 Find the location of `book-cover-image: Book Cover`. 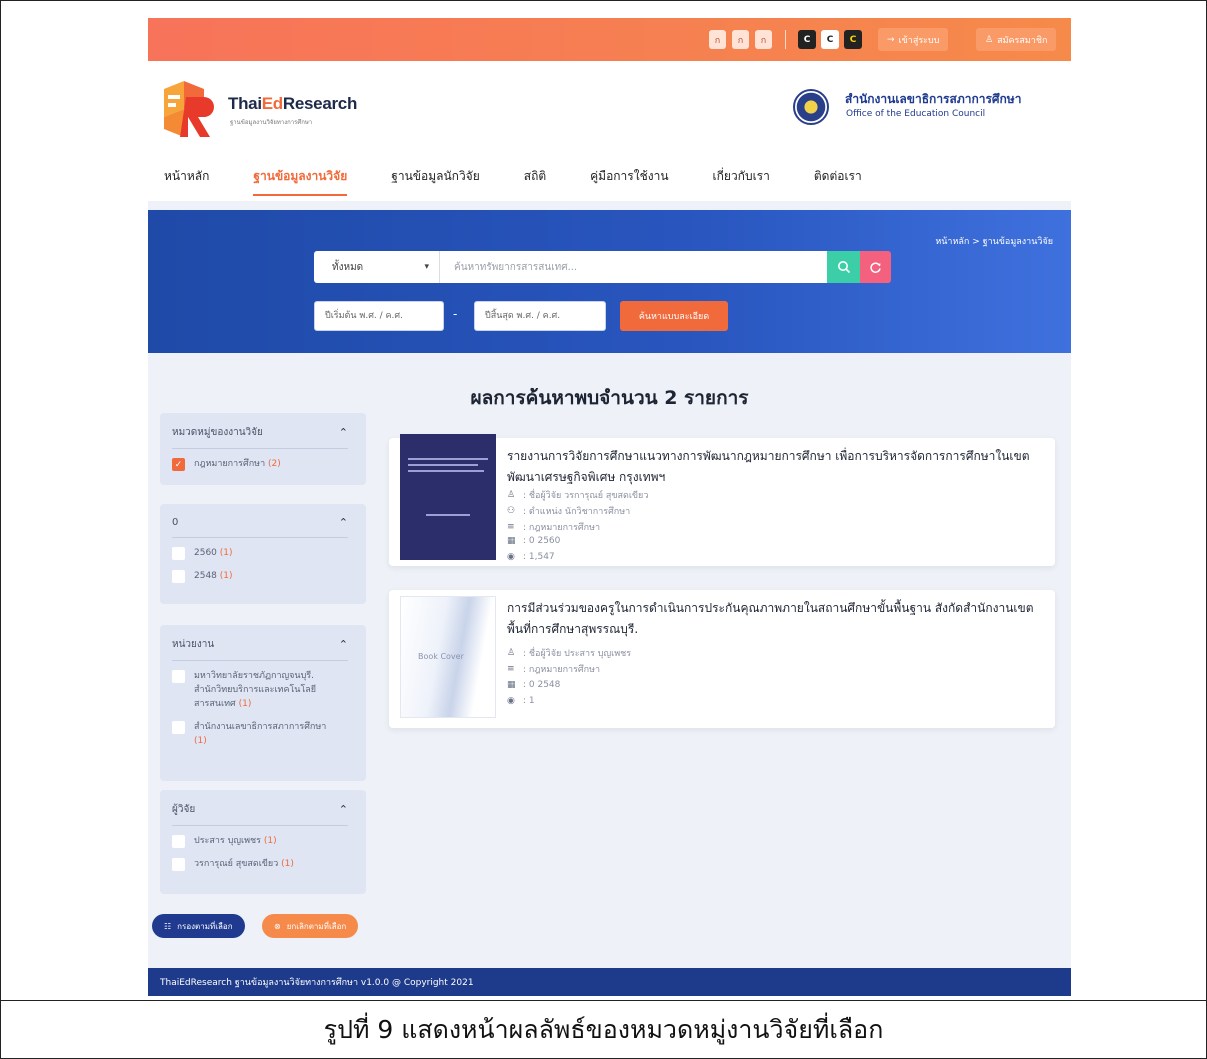

book-cover-image: Book Cover is located at coordinates (448, 657).